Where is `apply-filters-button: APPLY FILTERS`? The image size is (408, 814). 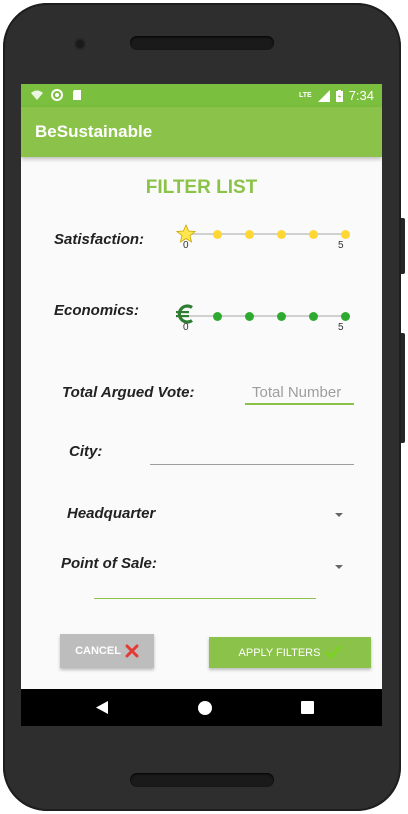
apply-filters-button: APPLY FILTERS is located at coordinates (290, 652).